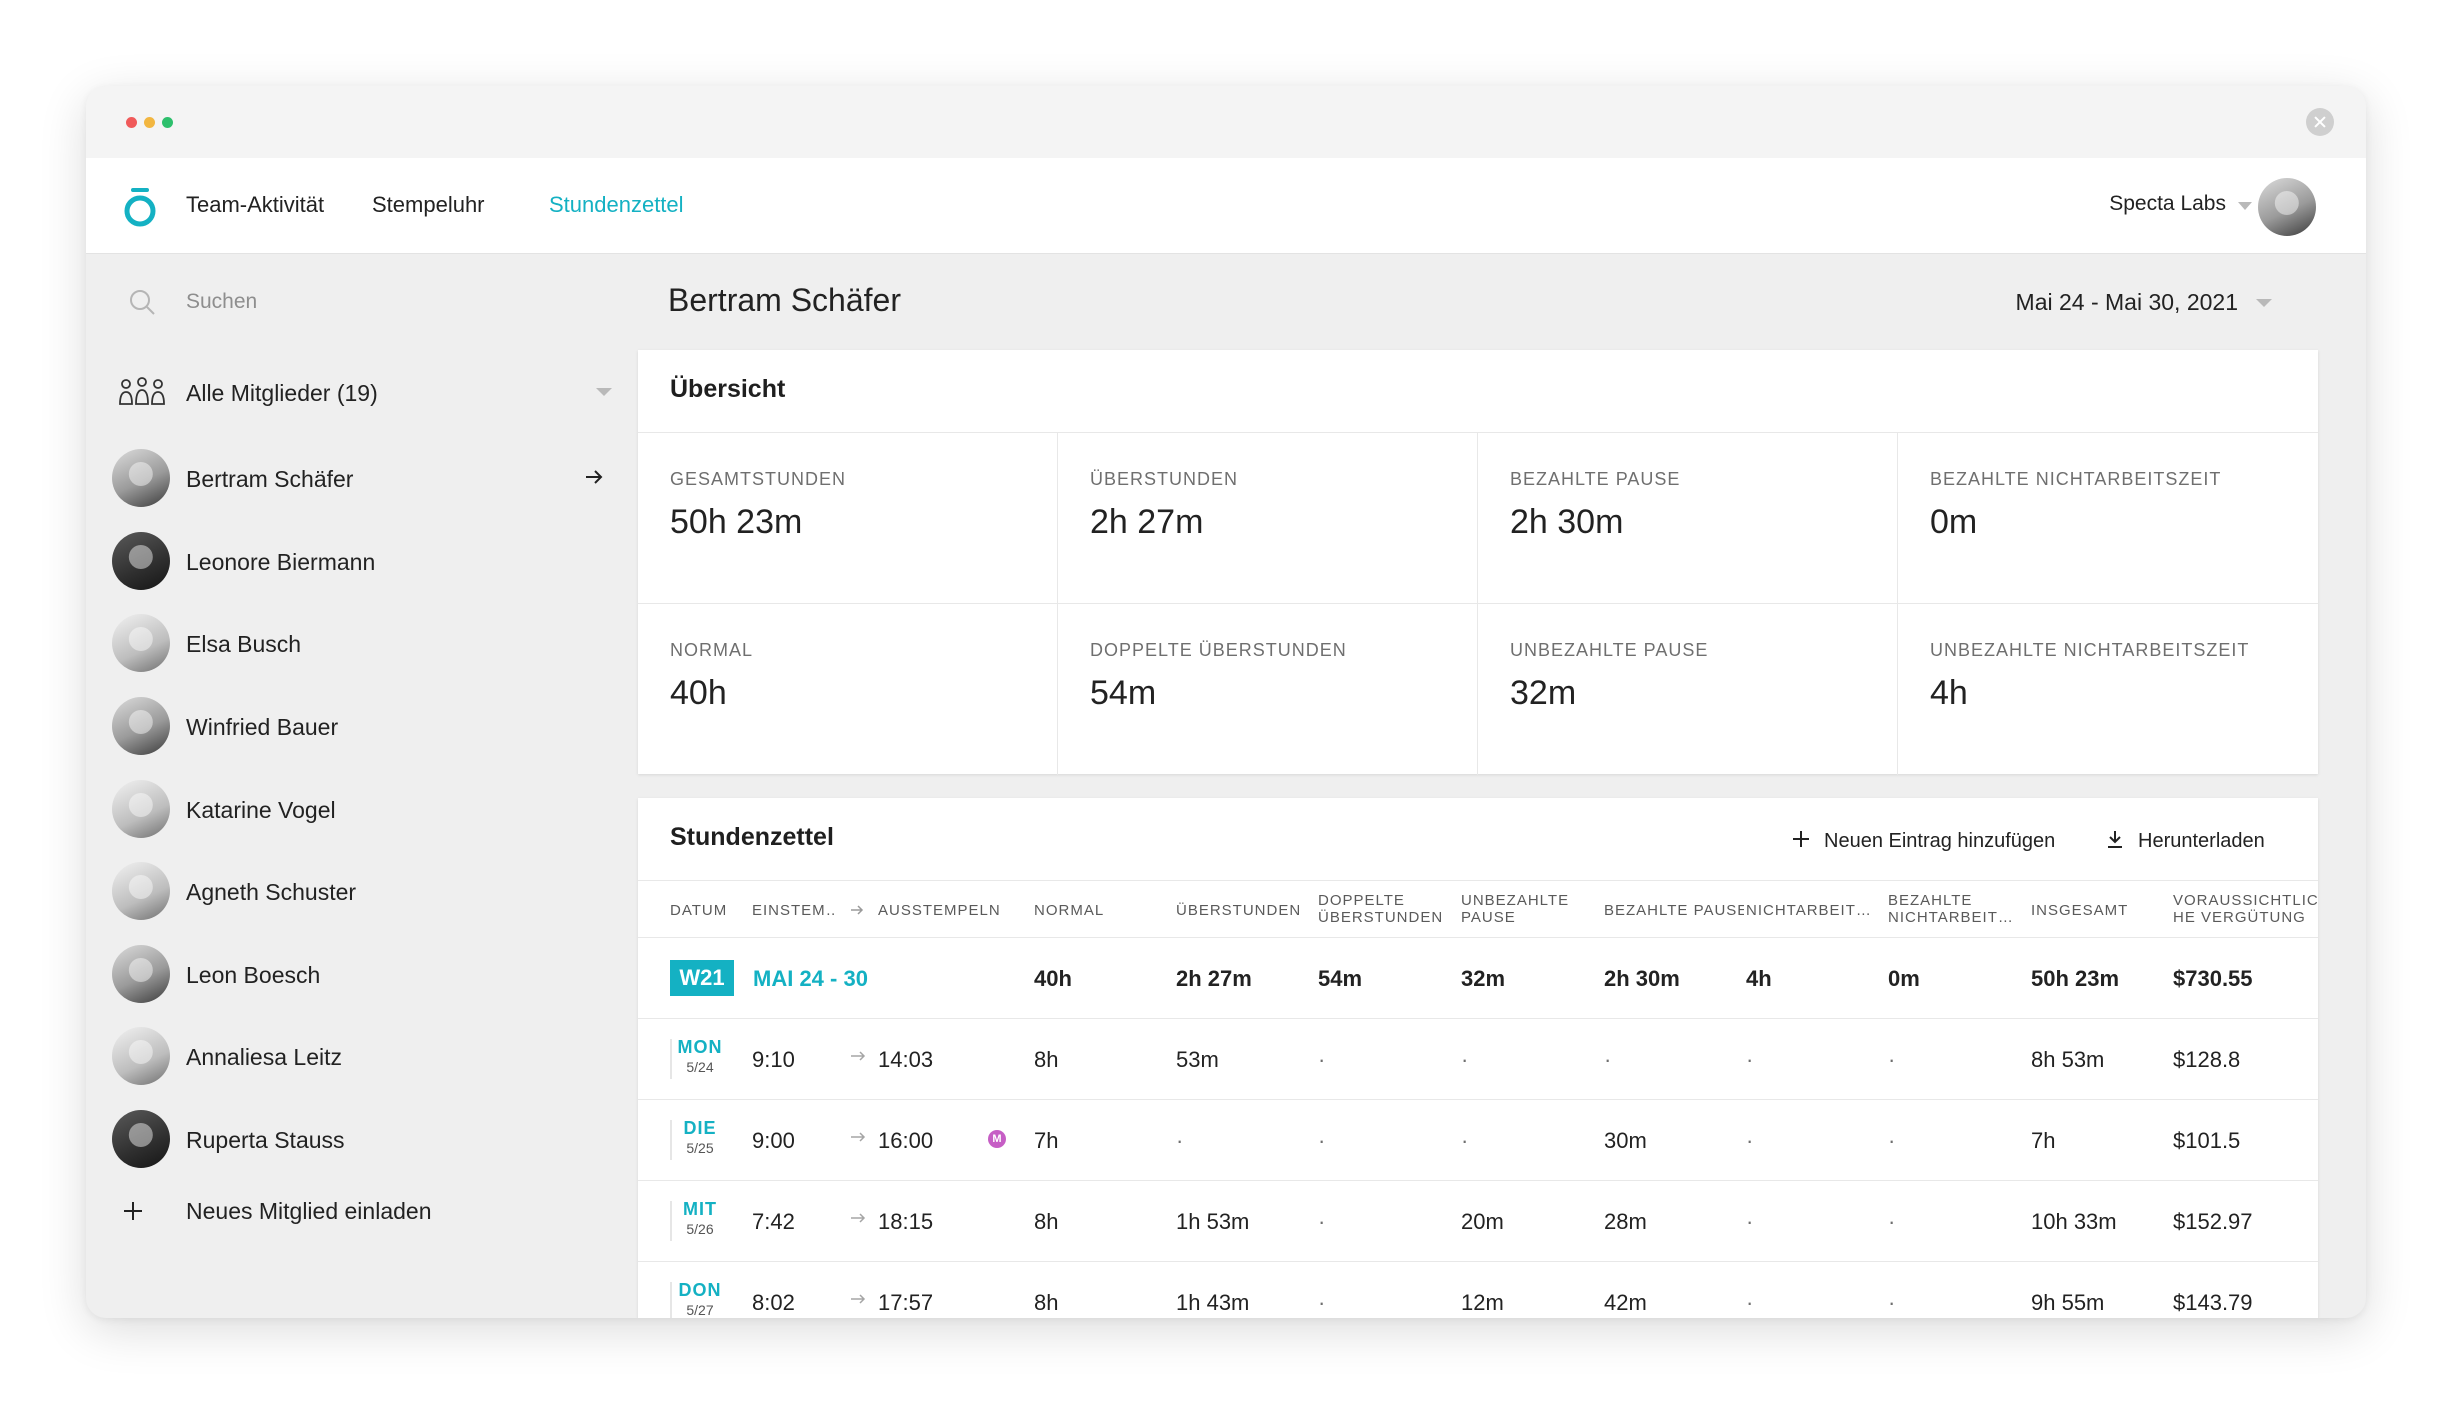  What do you see at coordinates (282, 393) in the screenshot?
I see `members-filter-label: Alle Mitglieder (19)` at bounding box center [282, 393].